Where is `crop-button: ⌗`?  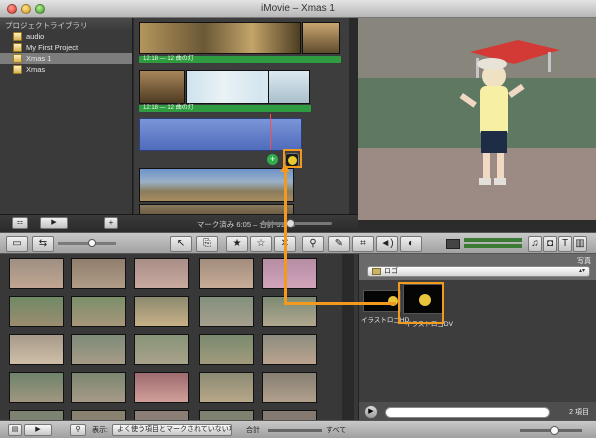
crop-button: ⌗ is located at coordinates (363, 244).